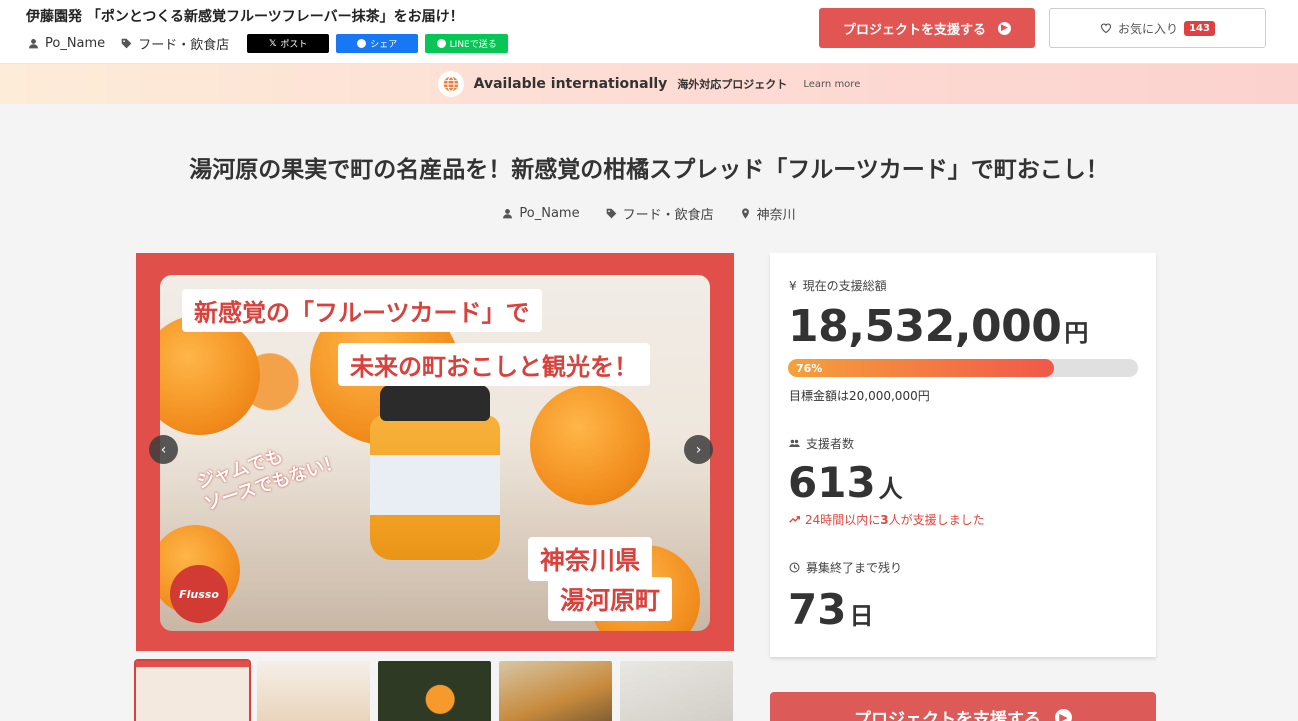 The width and height of the screenshot is (1298, 721). Describe the element at coordinates (473, 45) in the screenshot. I see `share-line-label: LINEで送る` at that location.